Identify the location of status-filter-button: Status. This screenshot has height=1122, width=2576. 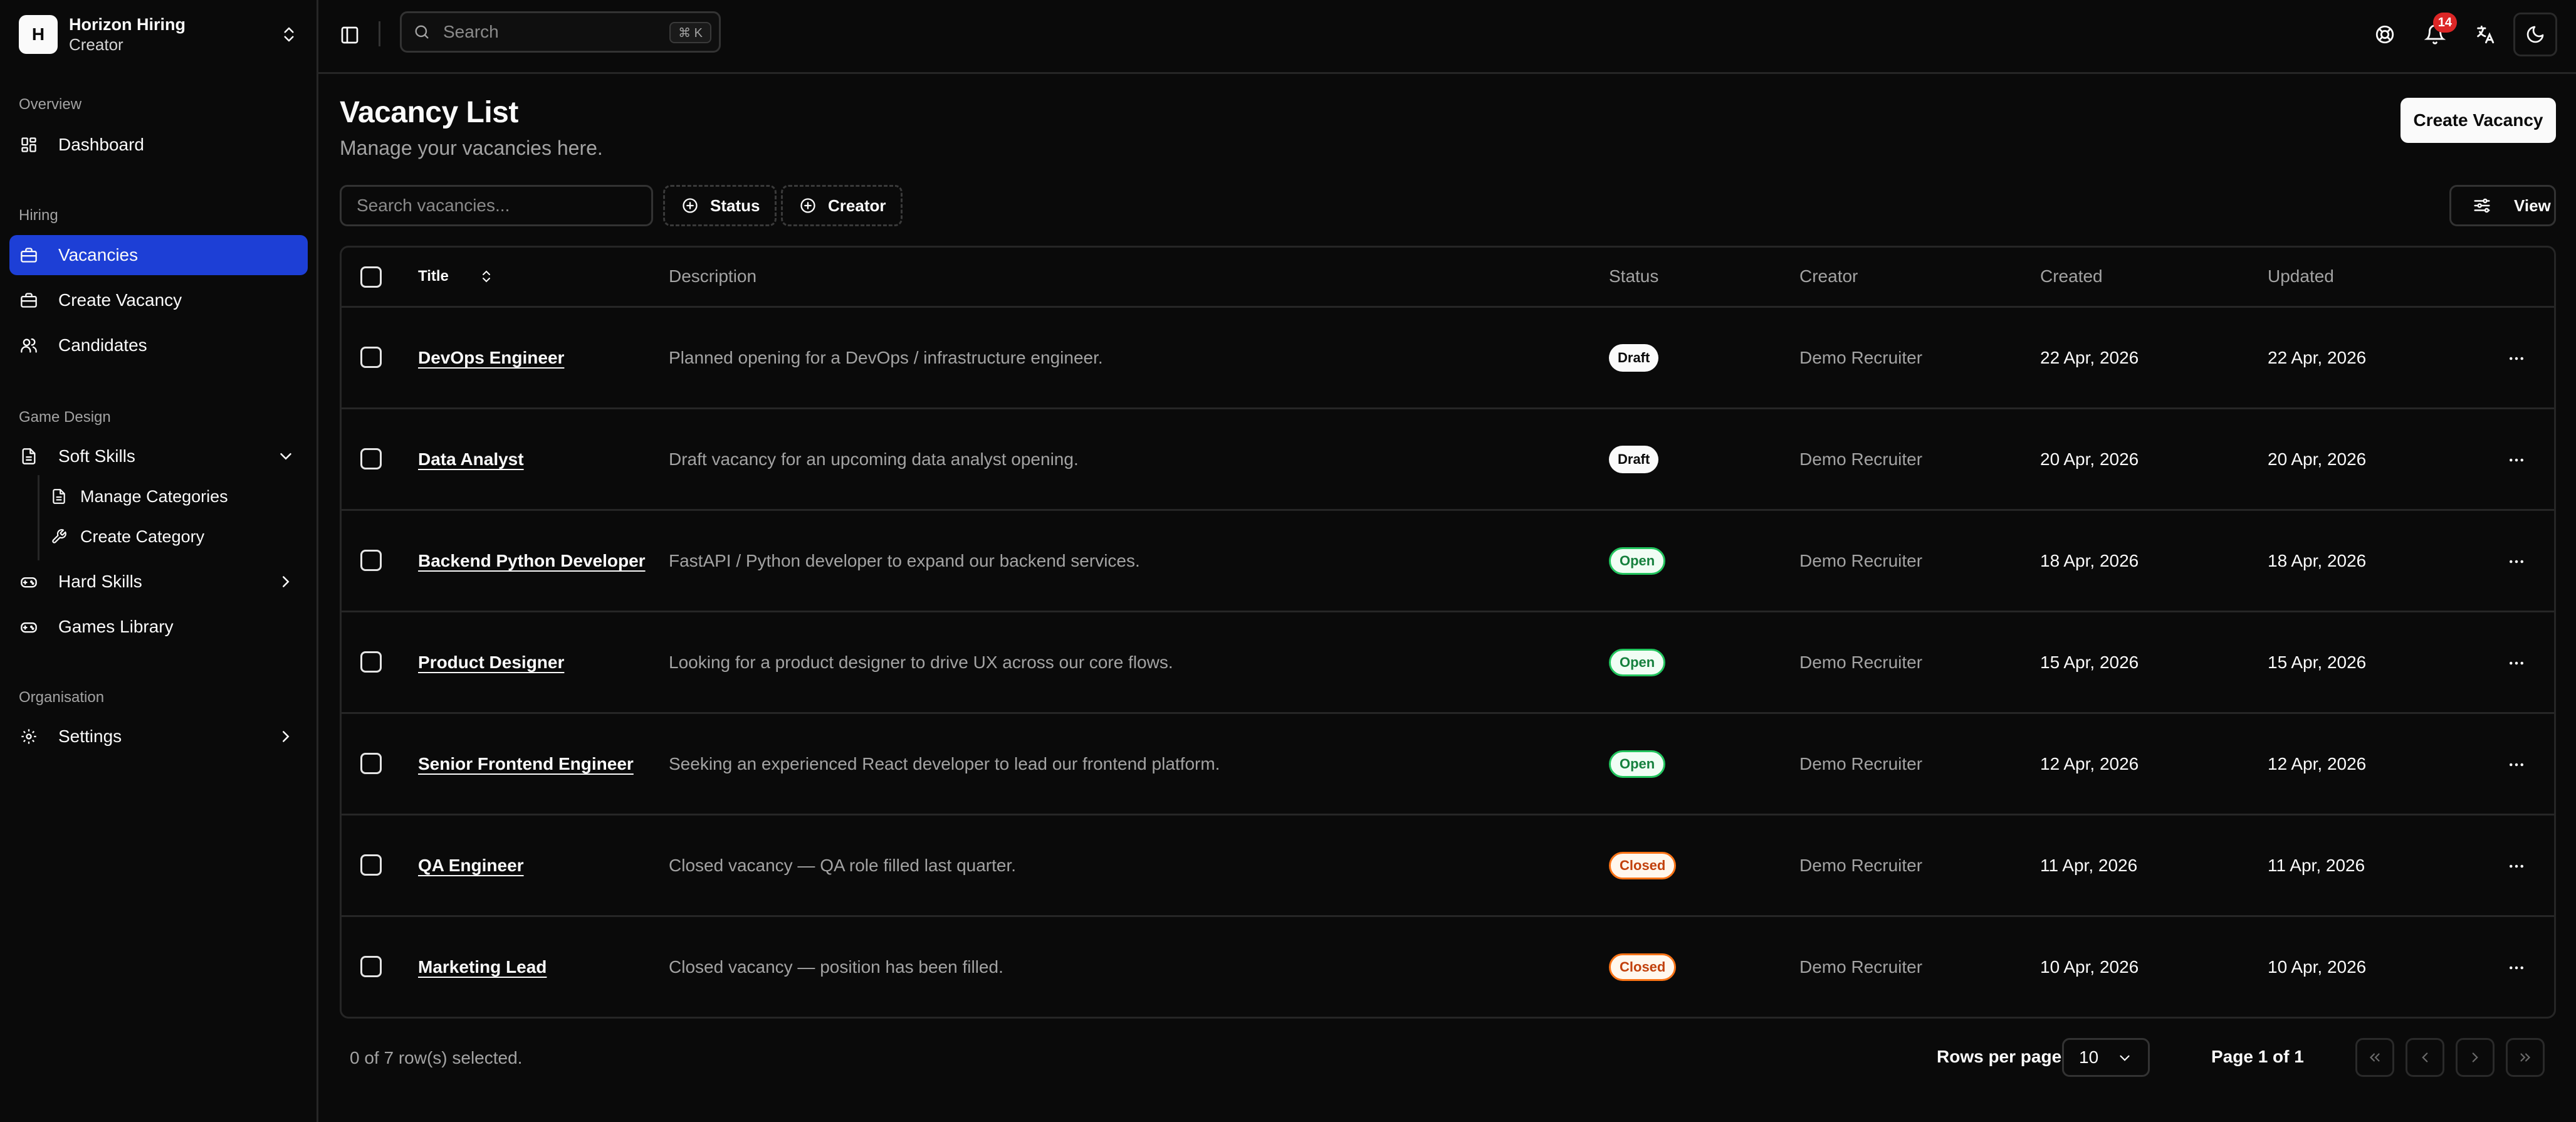
(720, 205).